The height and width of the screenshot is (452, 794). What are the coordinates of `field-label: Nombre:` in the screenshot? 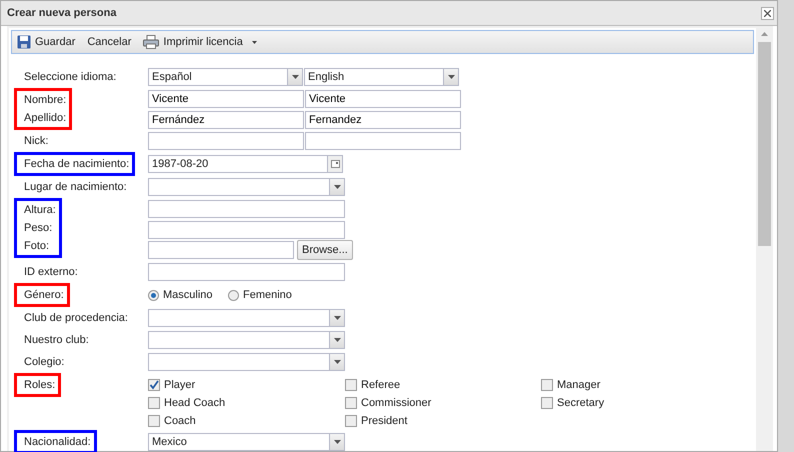 It's located at (45, 100).